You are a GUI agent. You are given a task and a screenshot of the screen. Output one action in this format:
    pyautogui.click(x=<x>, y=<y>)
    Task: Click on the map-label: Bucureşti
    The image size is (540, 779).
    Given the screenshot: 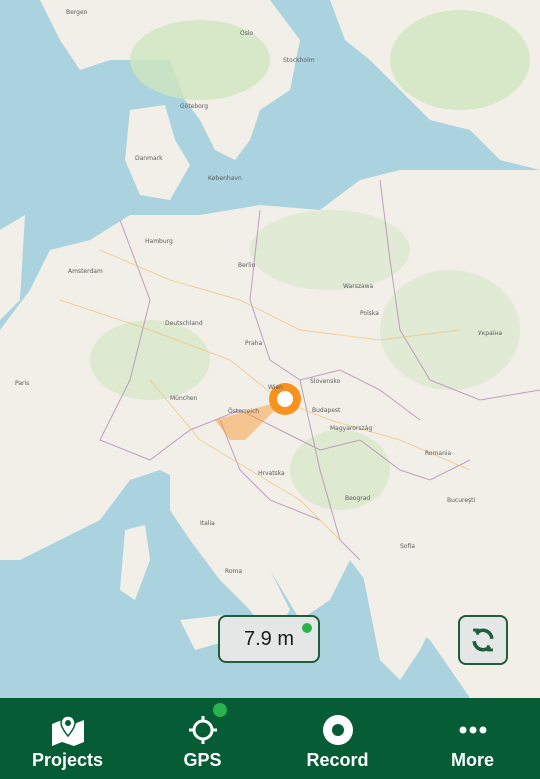 What is the action you would take?
    pyautogui.click(x=461, y=500)
    